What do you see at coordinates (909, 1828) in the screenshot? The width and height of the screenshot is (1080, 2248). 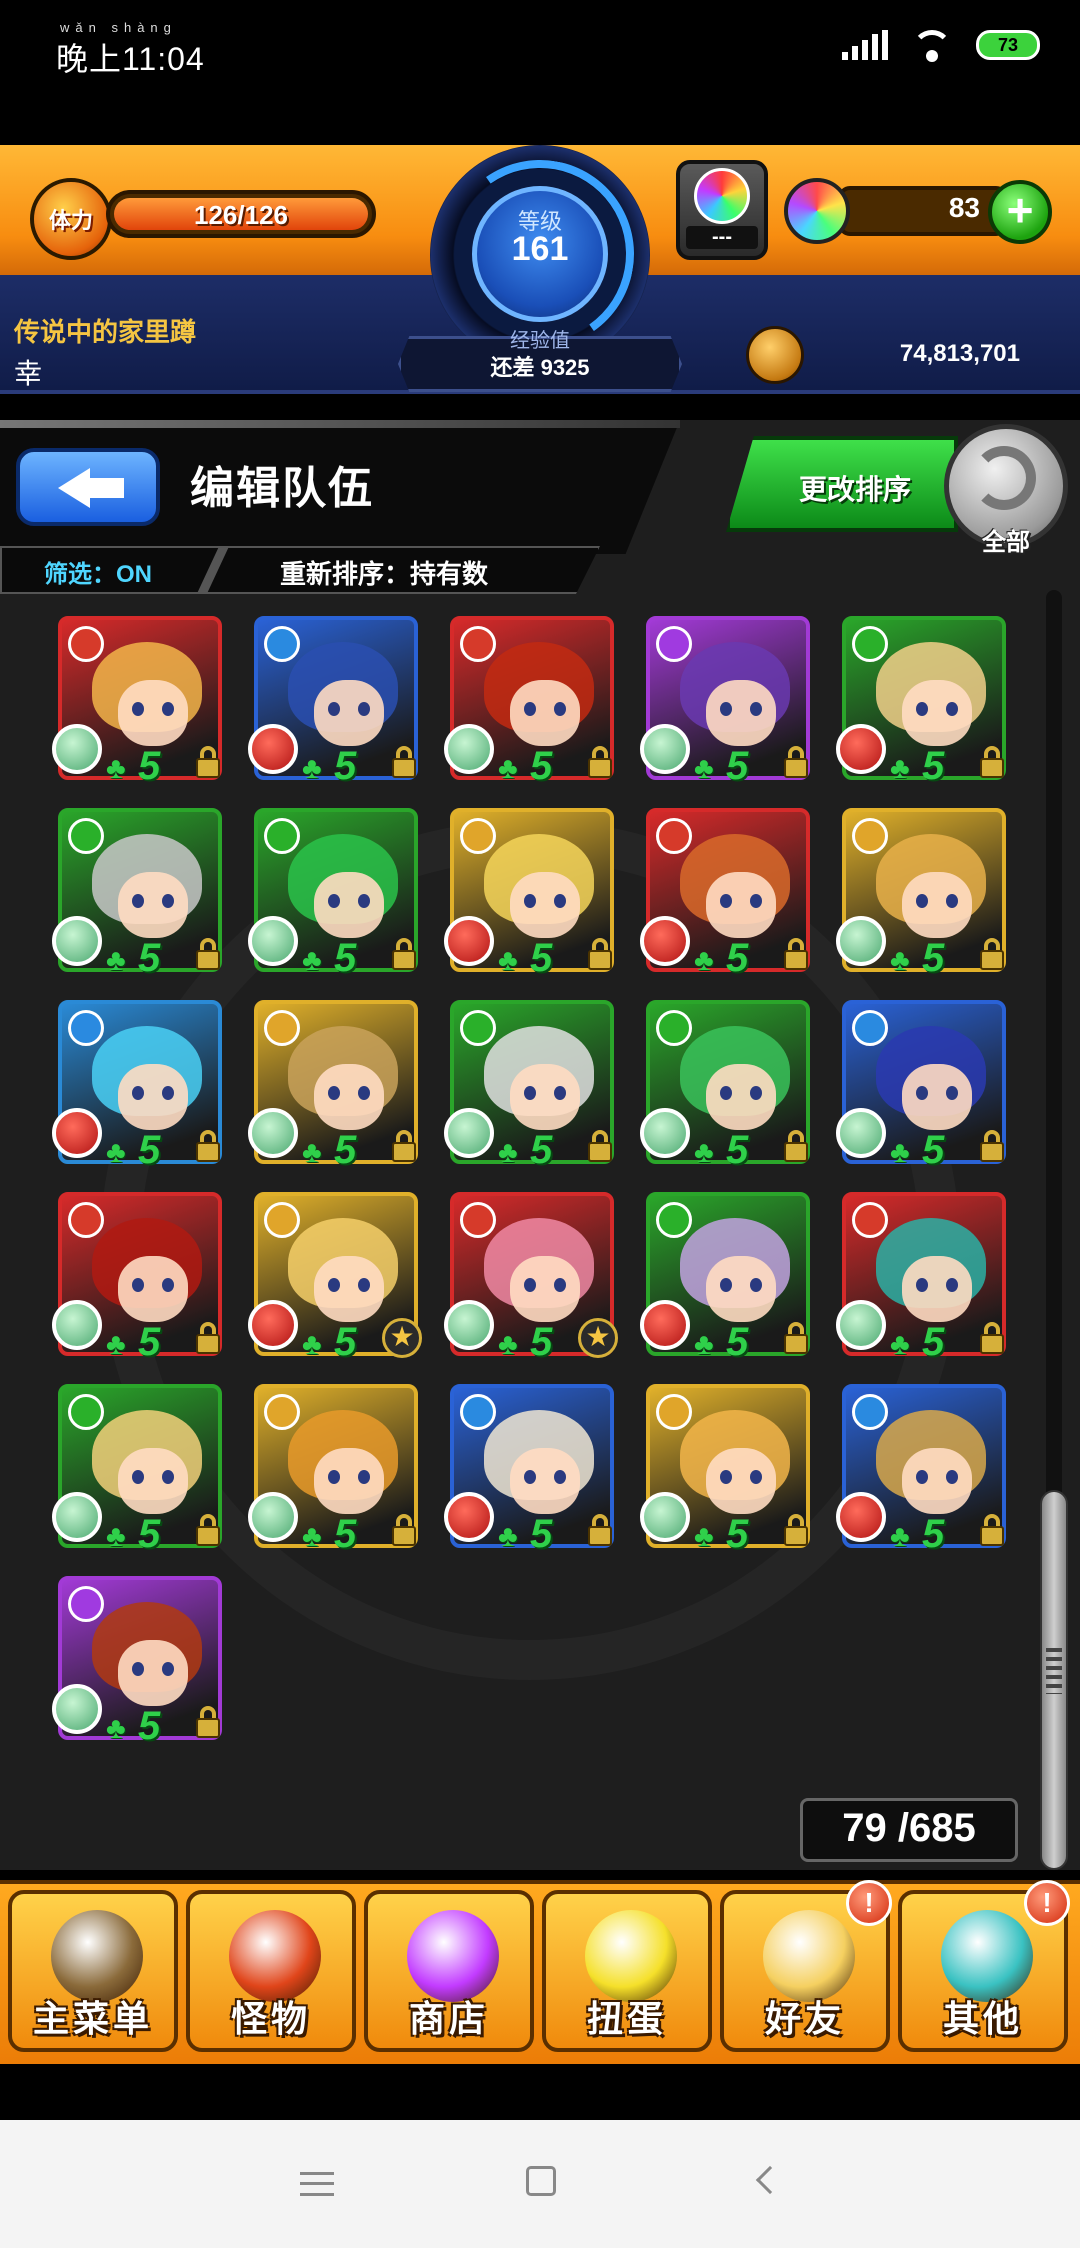 I see `monster-count: 79 /685` at bounding box center [909, 1828].